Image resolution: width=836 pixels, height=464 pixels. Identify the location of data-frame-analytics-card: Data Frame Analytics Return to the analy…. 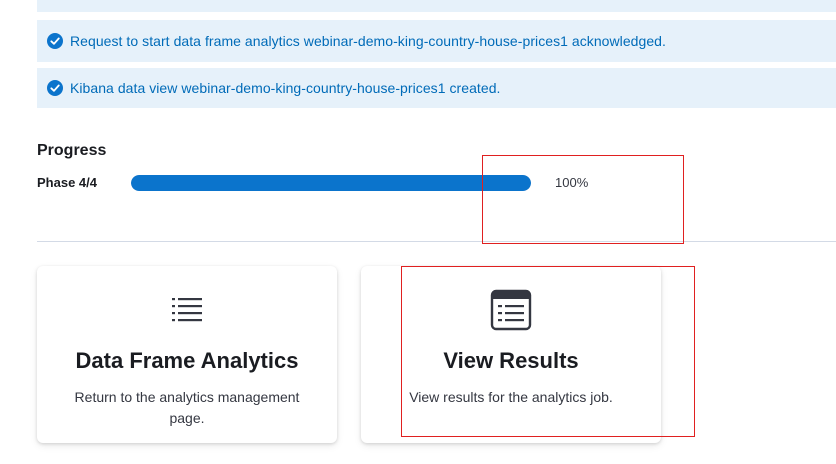
(187, 354).